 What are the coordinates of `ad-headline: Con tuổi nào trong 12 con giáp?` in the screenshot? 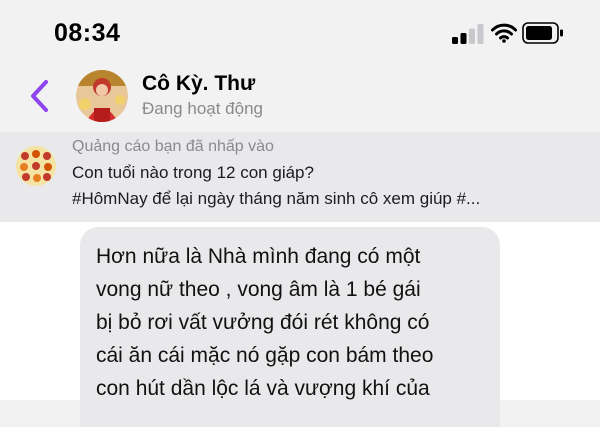 It's located at (193, 172).